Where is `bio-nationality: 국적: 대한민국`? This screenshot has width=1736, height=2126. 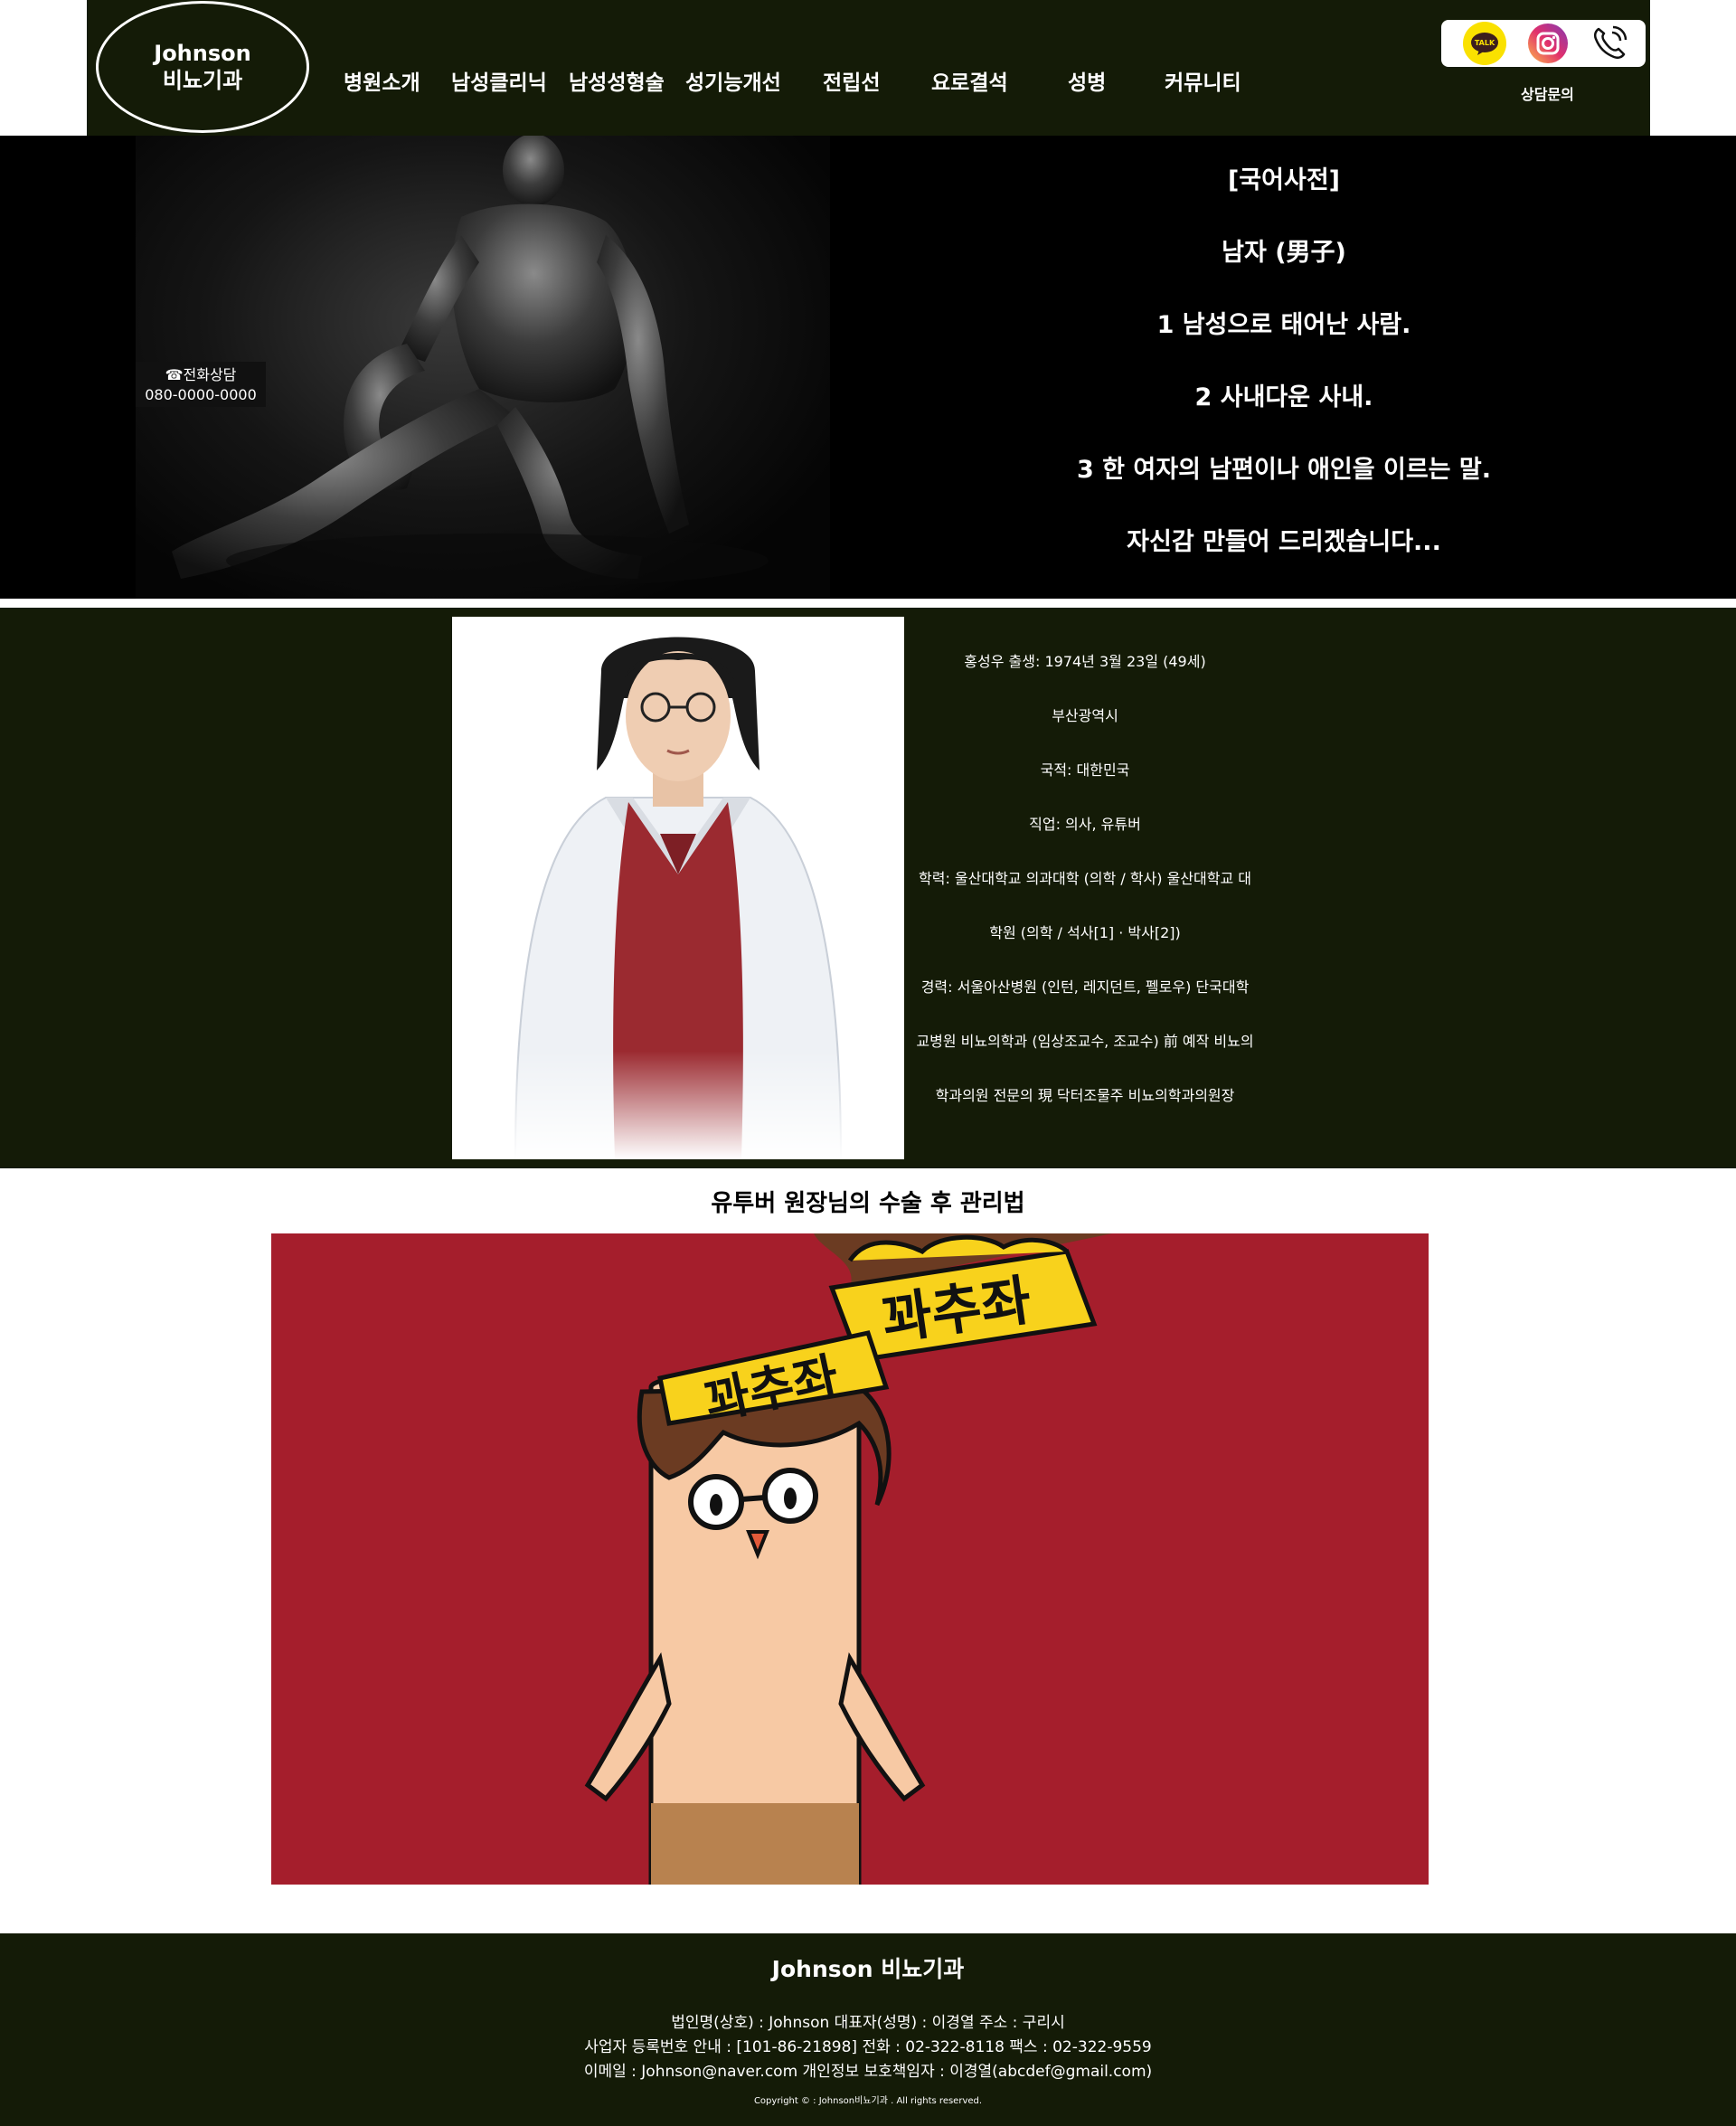
bio-nationality: 국적: 대한민국 is located at coordinates (1085, 770).